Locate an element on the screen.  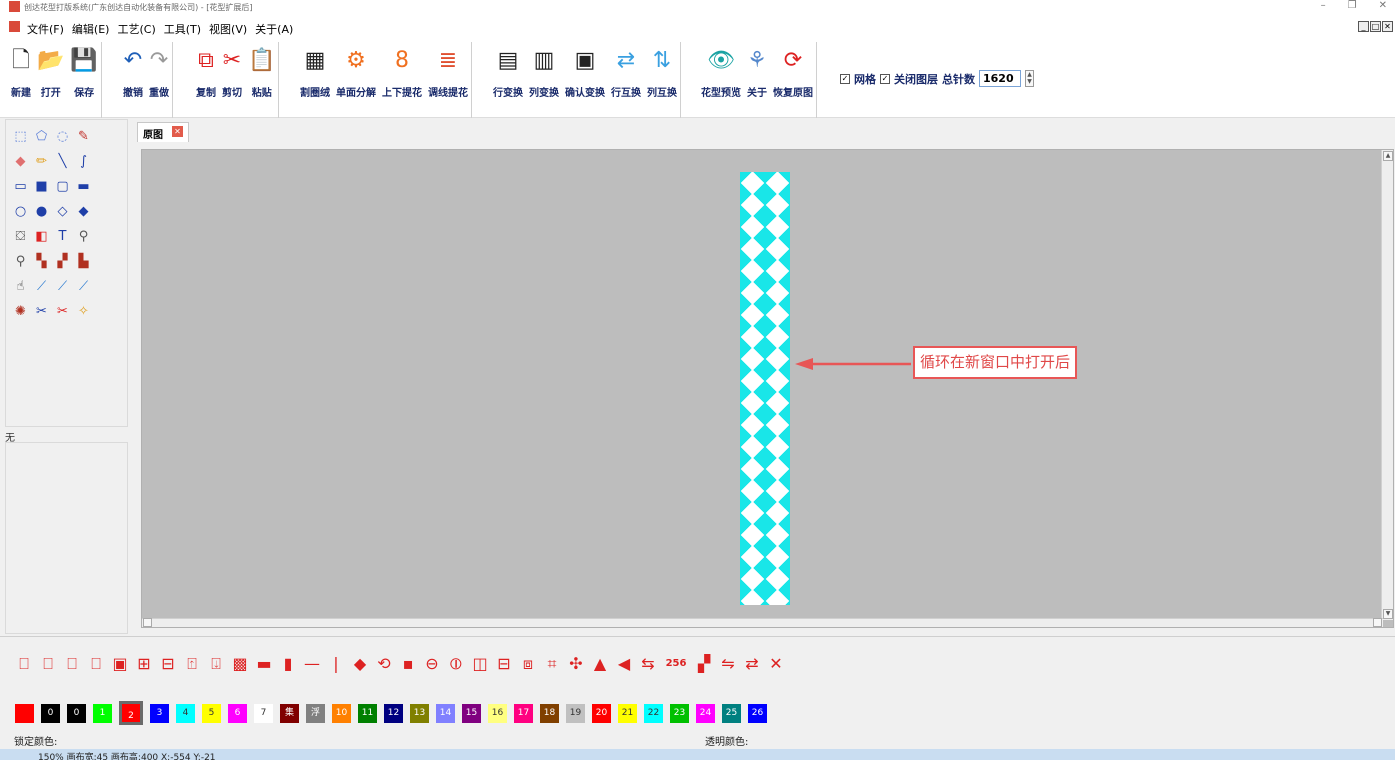
color-swatch-26: 24 is located at coordinates (705, 713).